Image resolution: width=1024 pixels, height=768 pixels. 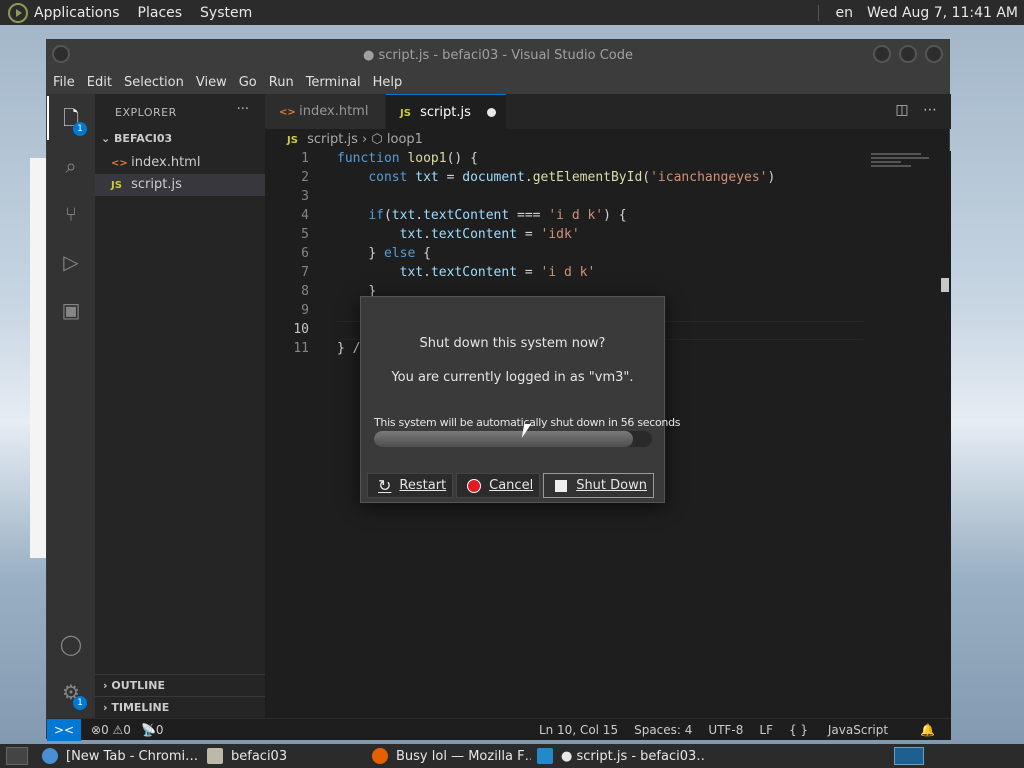 I want to click on system-menu: System, so click(x=226, y=13).